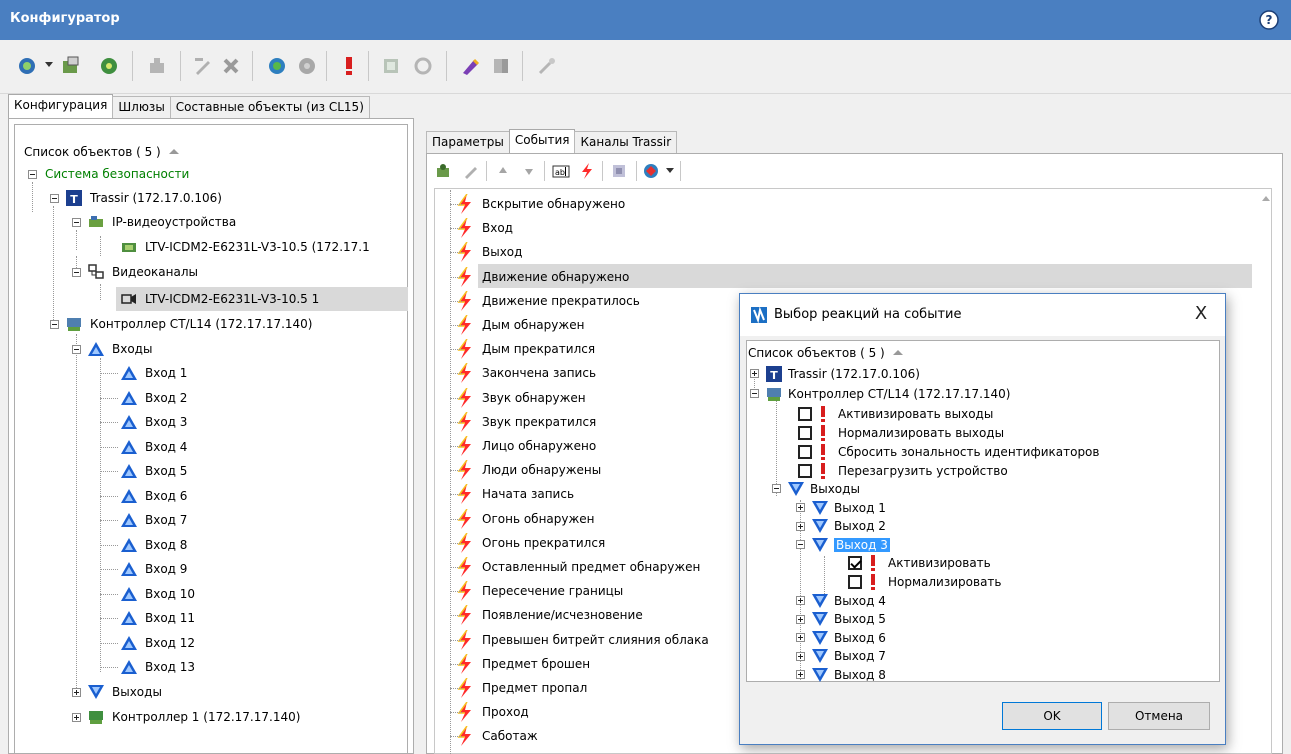 The image size is (1291, 754). I want to click on dialog-output-item: Выход 5, so click(841, 619).